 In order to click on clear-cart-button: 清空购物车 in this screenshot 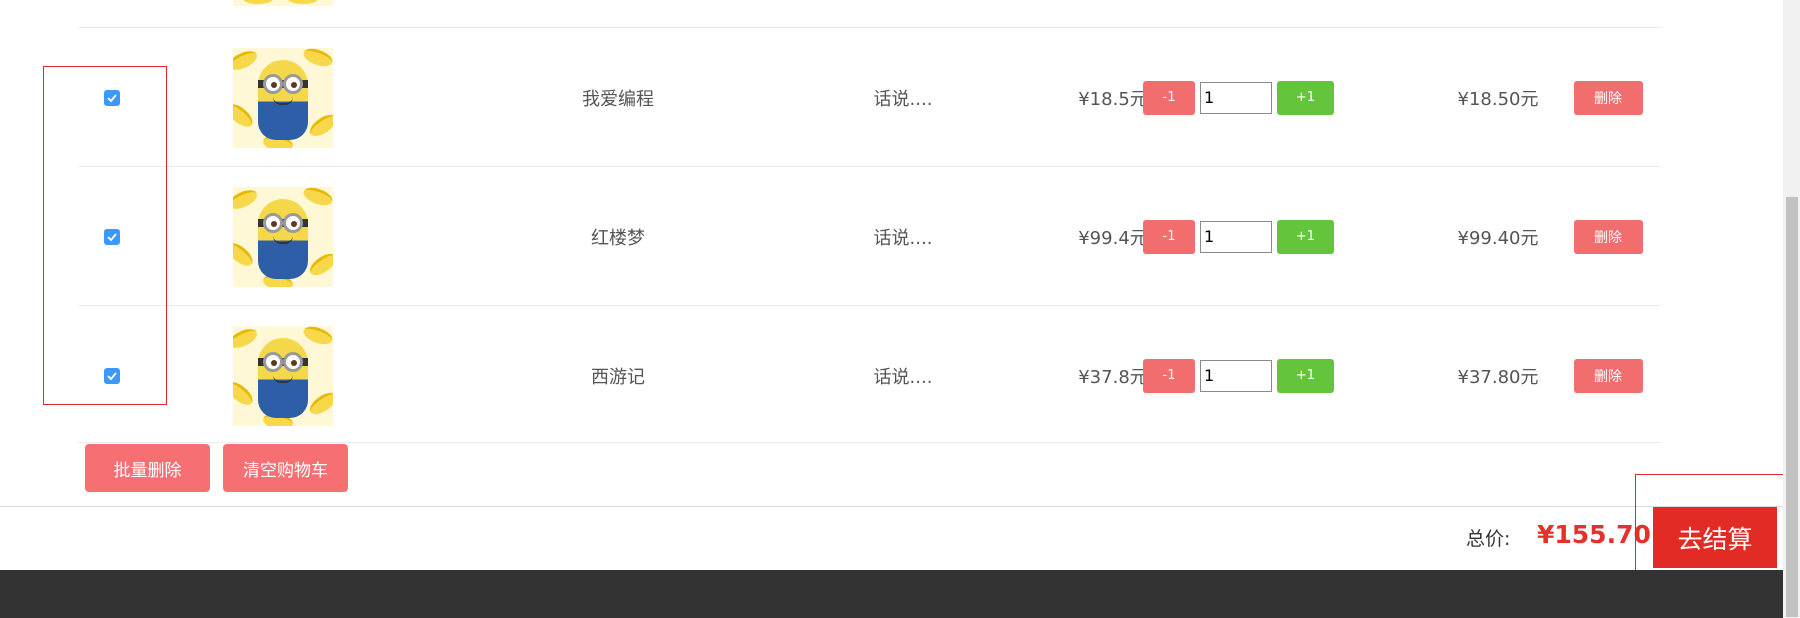, I will do `click(285, 468)`.